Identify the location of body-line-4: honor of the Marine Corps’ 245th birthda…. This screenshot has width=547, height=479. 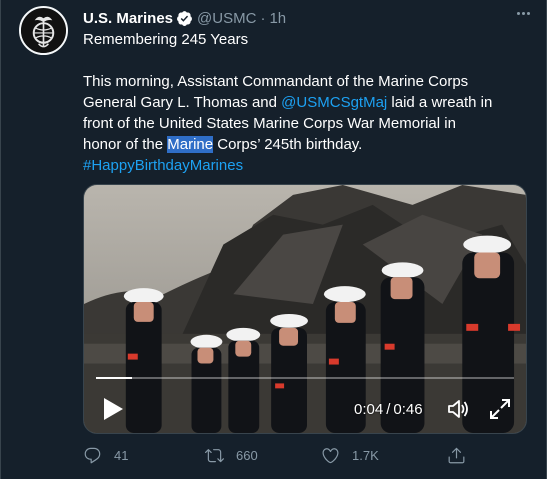
(303, 144).